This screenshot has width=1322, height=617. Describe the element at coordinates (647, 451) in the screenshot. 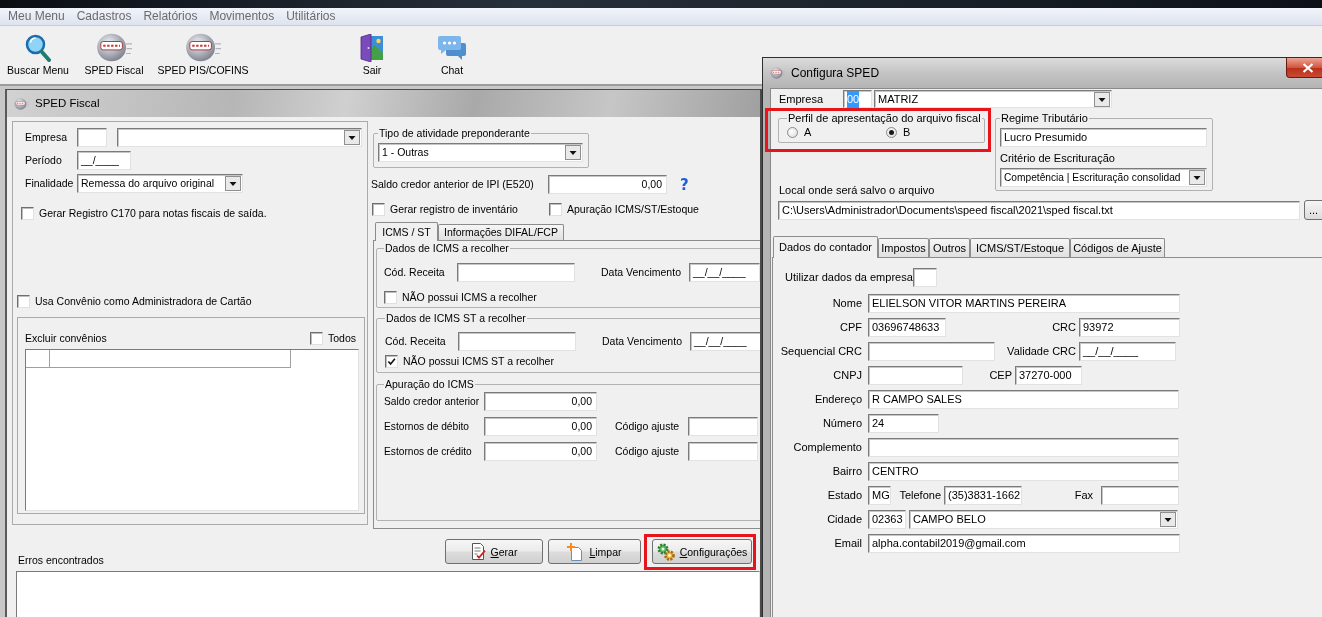

I see `field-label: Código ajuste` at that location.